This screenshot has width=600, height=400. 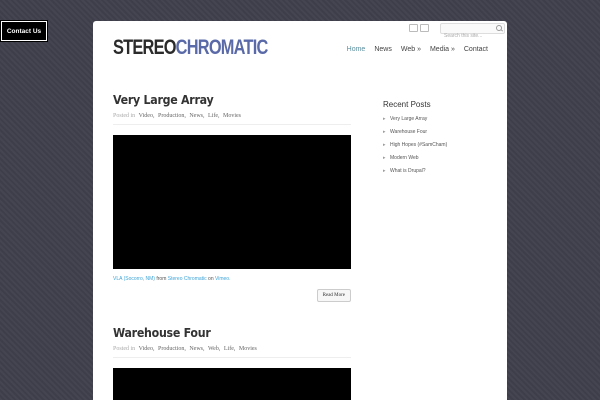 What do you see at coordinates (222, 279) in the screenshot?
I see `vimeo-link: Vimeo.` at bounding box center [222, 279].